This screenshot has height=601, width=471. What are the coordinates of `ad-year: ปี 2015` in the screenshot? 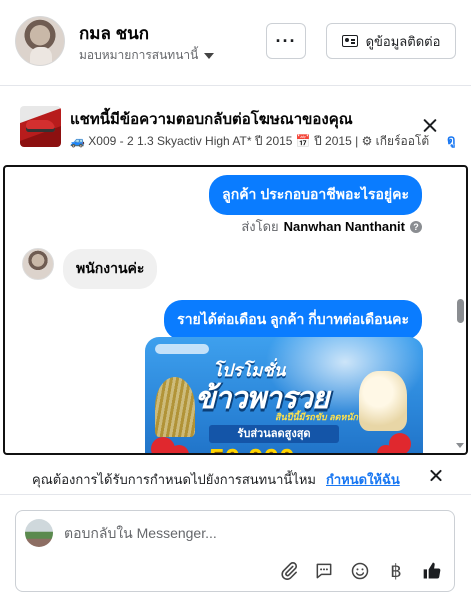 It's located at (333, 141).